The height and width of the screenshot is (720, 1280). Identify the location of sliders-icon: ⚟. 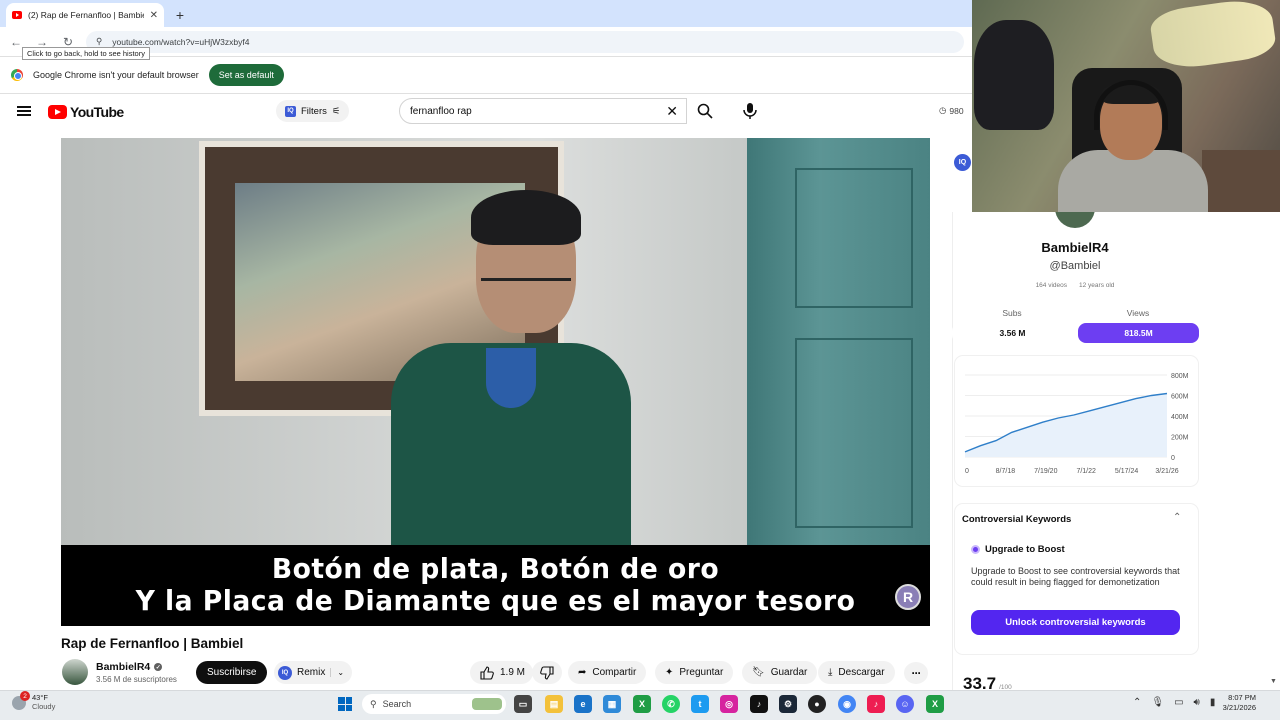
(336, 111).